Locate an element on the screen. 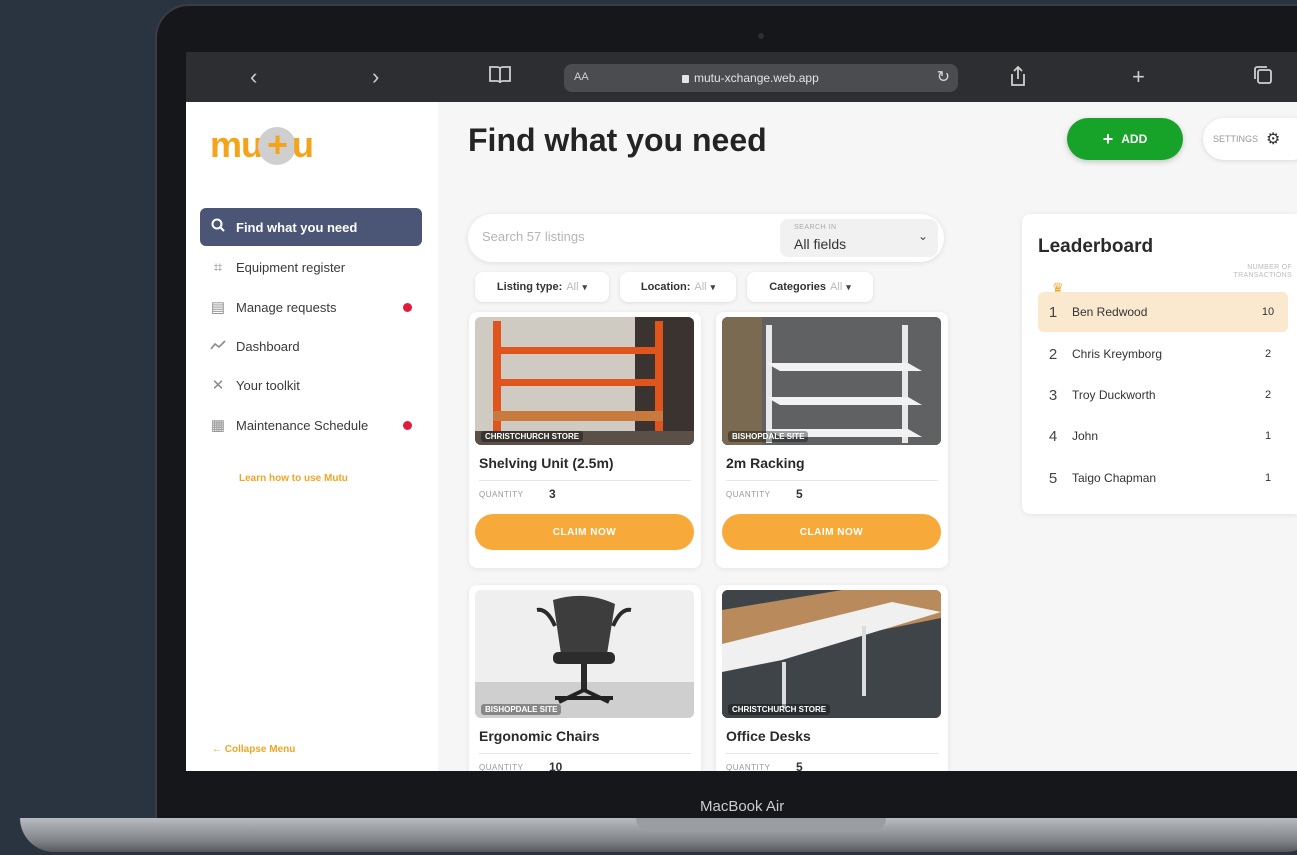 The width and height of the screenshot is (1297, 855). quantity-value: 3 is located at coordinates (552, 494).